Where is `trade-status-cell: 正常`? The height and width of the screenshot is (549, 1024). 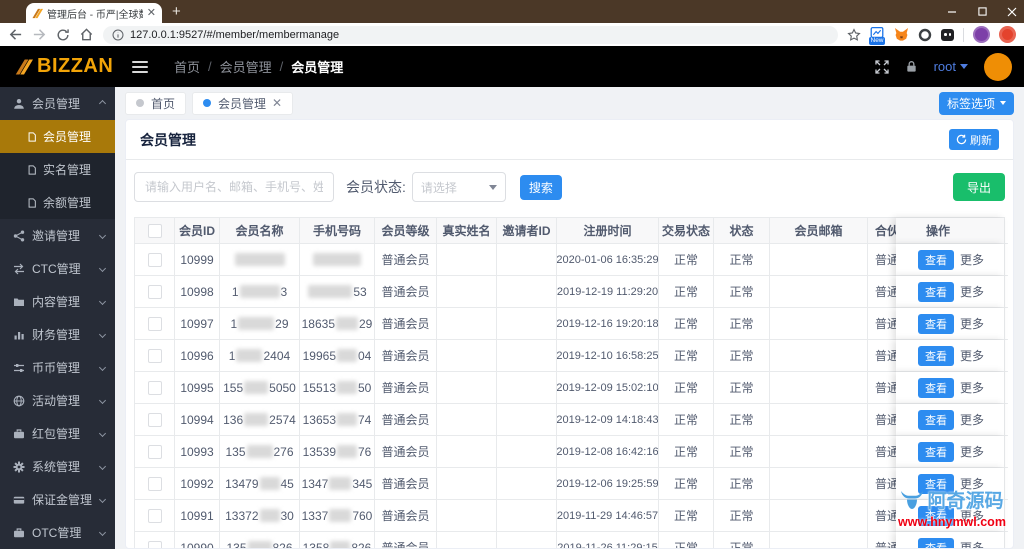
trade-status-cell: 正常 is located at coordinates (686, 324).